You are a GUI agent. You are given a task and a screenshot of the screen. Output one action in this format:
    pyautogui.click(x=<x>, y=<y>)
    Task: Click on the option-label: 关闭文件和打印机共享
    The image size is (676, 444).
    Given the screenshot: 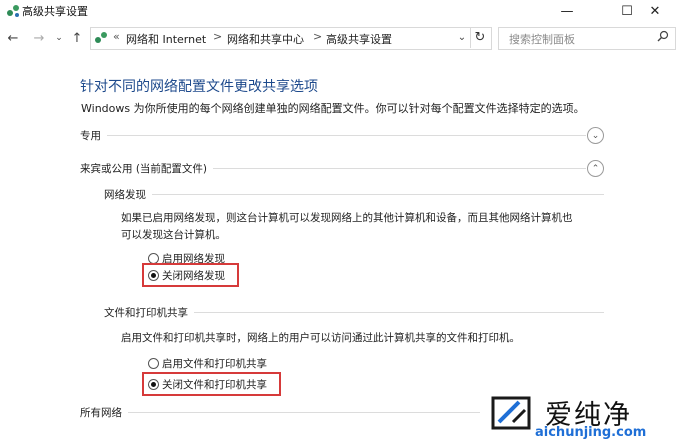 What is the action you would take?
    pyautogui.click(x=214, y=385)
    